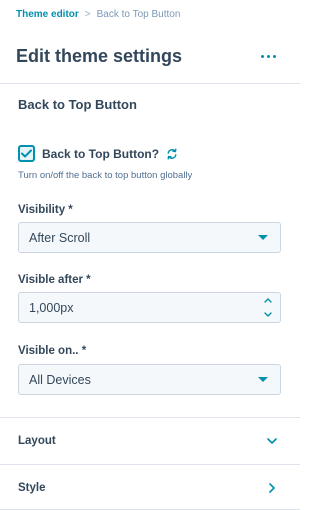  What do you see at coordinates (47, 14) in the screenshot?
I see `breadcrumb-theme-editor-link: Theme editor` at bounding box center [47, 14].